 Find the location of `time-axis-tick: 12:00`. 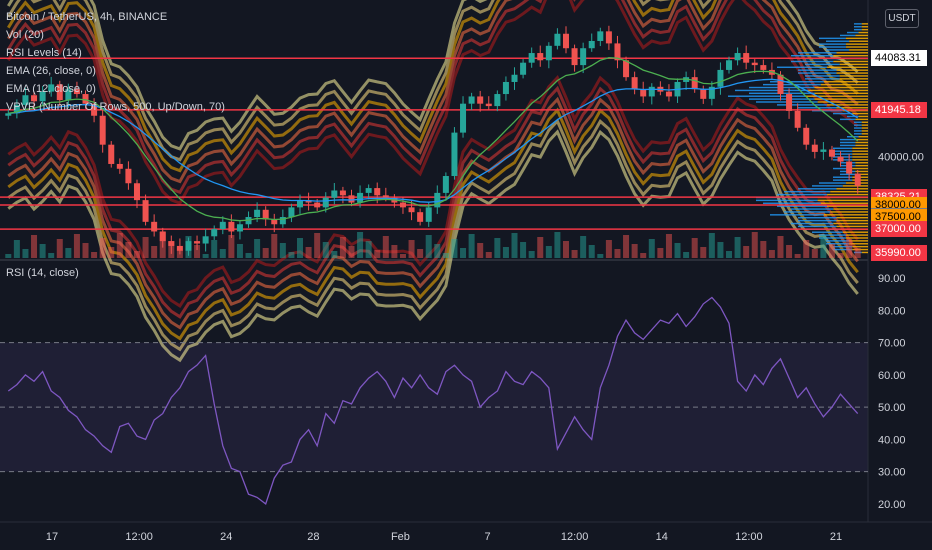

time-axis-tick: 12:00 is located at coordinates (749, 537).